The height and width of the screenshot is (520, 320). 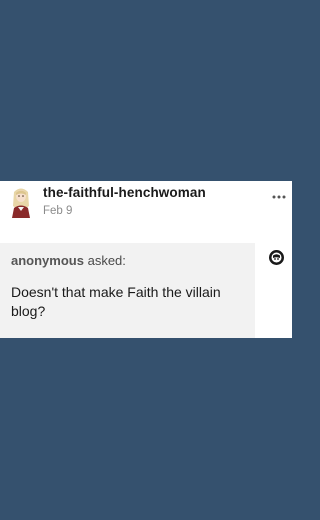 I want to click on asker-name: anonymous, so click(x=47, y=260).